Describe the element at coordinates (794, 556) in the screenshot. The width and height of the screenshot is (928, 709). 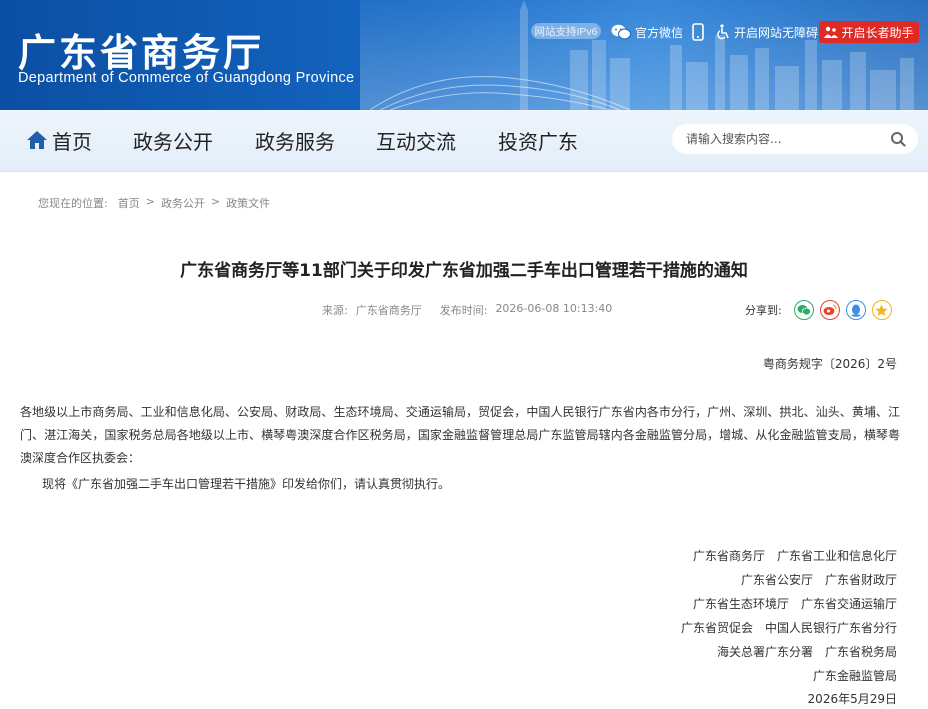
I see `signature-line: 广东省商务厅 广东省工业和信息化厅` at that location.